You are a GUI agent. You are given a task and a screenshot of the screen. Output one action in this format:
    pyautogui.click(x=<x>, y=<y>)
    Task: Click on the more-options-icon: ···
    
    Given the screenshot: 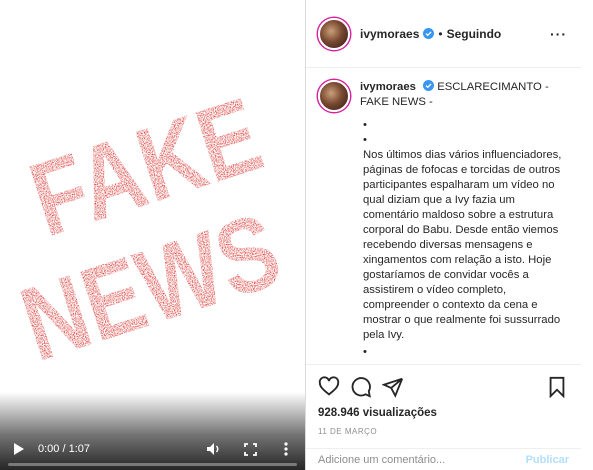 What is the action you would take?
    pyautogui.click(x=558, y=34)
    